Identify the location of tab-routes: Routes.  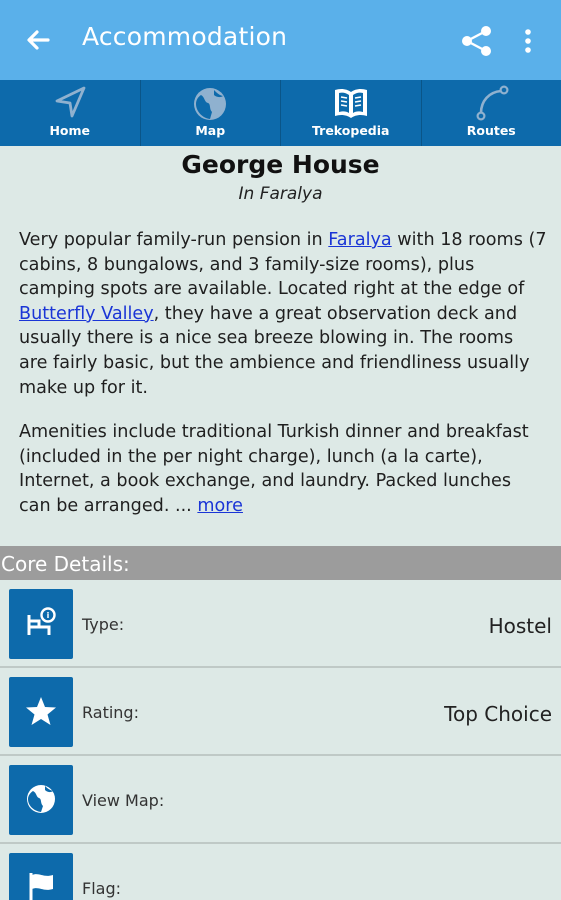
(491, 113).